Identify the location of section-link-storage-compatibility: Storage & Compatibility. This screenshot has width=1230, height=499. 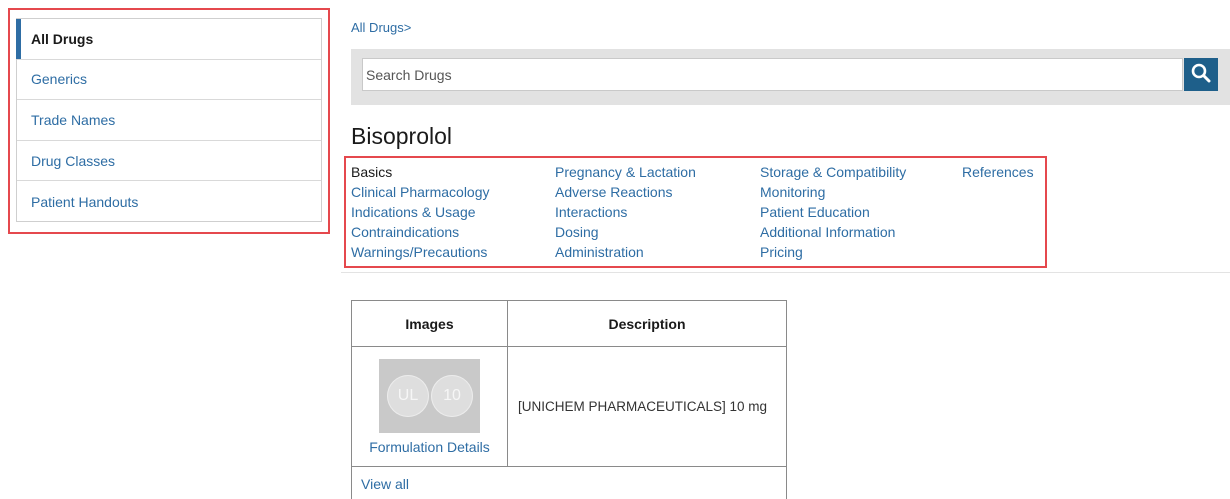
(833, 172).